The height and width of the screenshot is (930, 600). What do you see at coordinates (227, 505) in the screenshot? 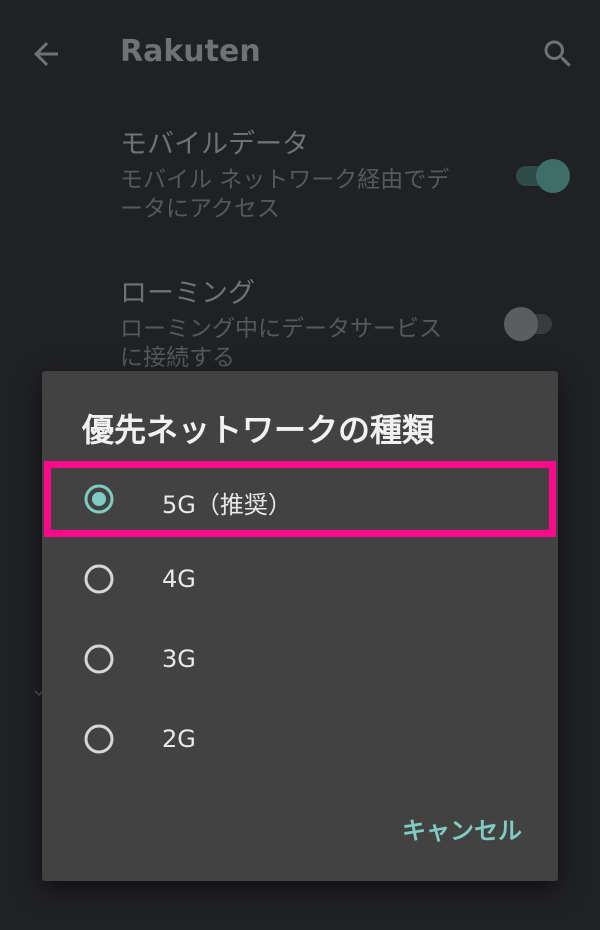
I see `option-label: 5G（推奨）` at bounding box center [227, 505].